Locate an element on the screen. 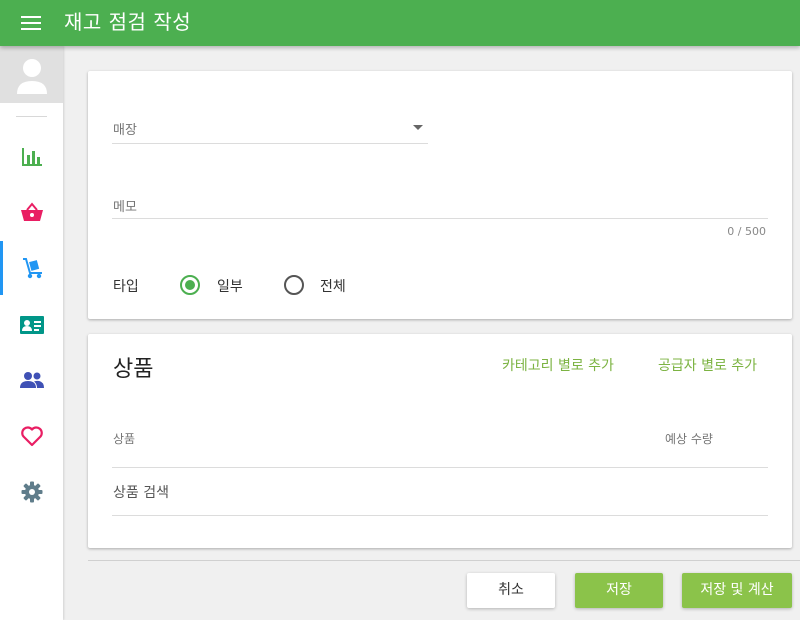 This screenshot has height=620, width=800. product-search-underline is located at coordinates (440, 515).